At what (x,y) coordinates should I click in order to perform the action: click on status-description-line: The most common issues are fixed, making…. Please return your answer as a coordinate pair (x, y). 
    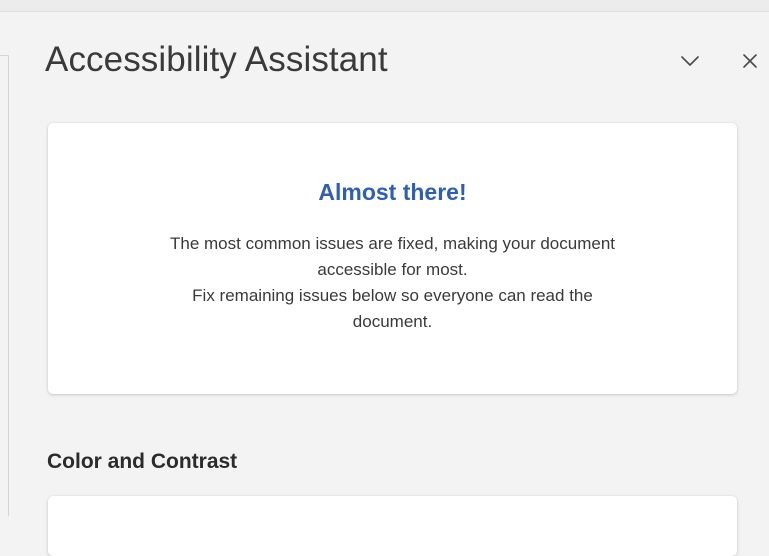
    Looking at the image, I should click on (392, 243).